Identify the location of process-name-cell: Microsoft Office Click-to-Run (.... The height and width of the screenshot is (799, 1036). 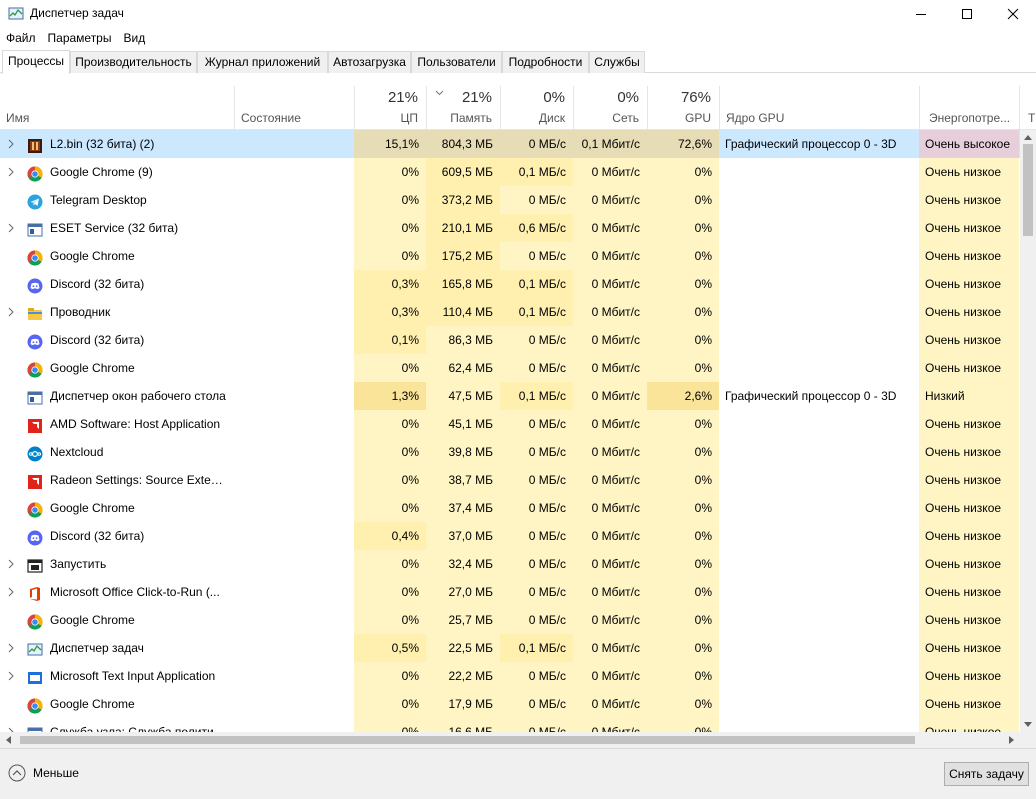
(117, 592).